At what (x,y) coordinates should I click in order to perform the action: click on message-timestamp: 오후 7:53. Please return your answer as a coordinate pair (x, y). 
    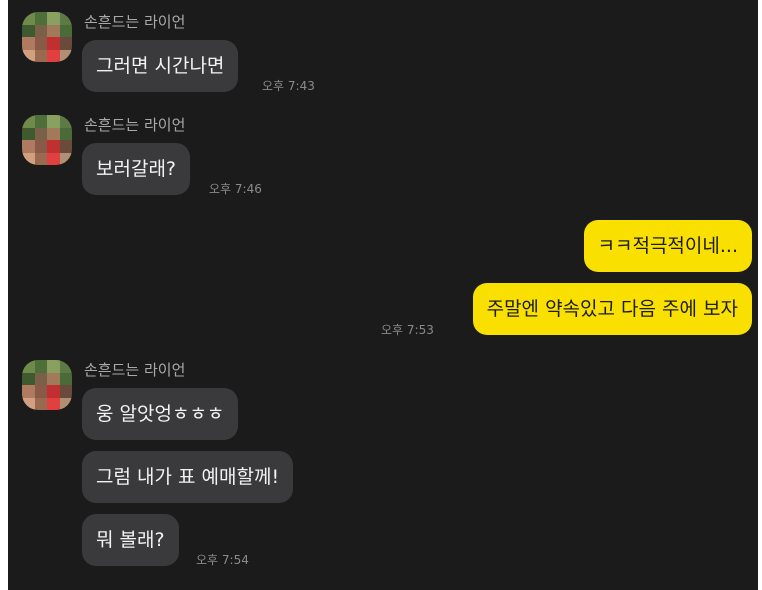
    Looking at the image, I should click on (407, 330).